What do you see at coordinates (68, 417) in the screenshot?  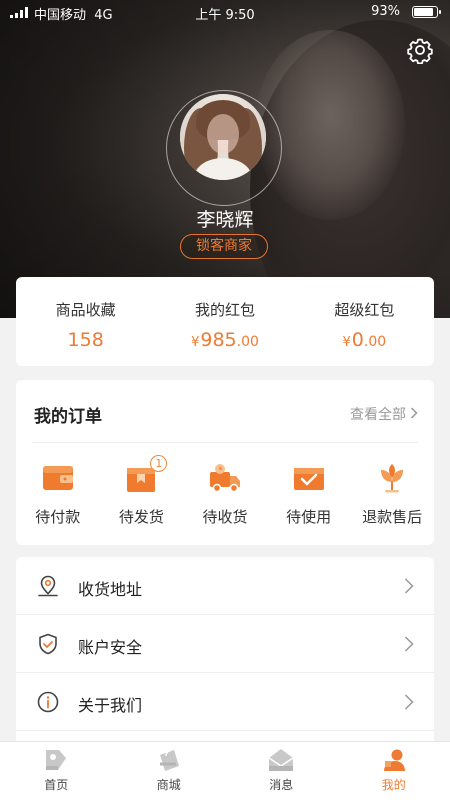 I see `orders-title: 我的订单` at bounding box center [68, 417].